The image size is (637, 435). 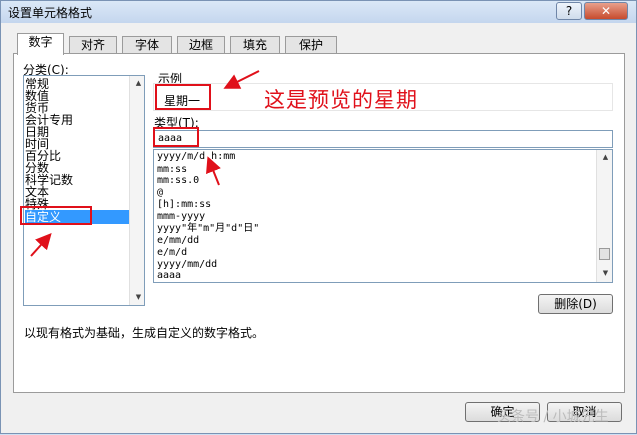 I want to click on tab-number: 数字, so click(x=40, y=44).